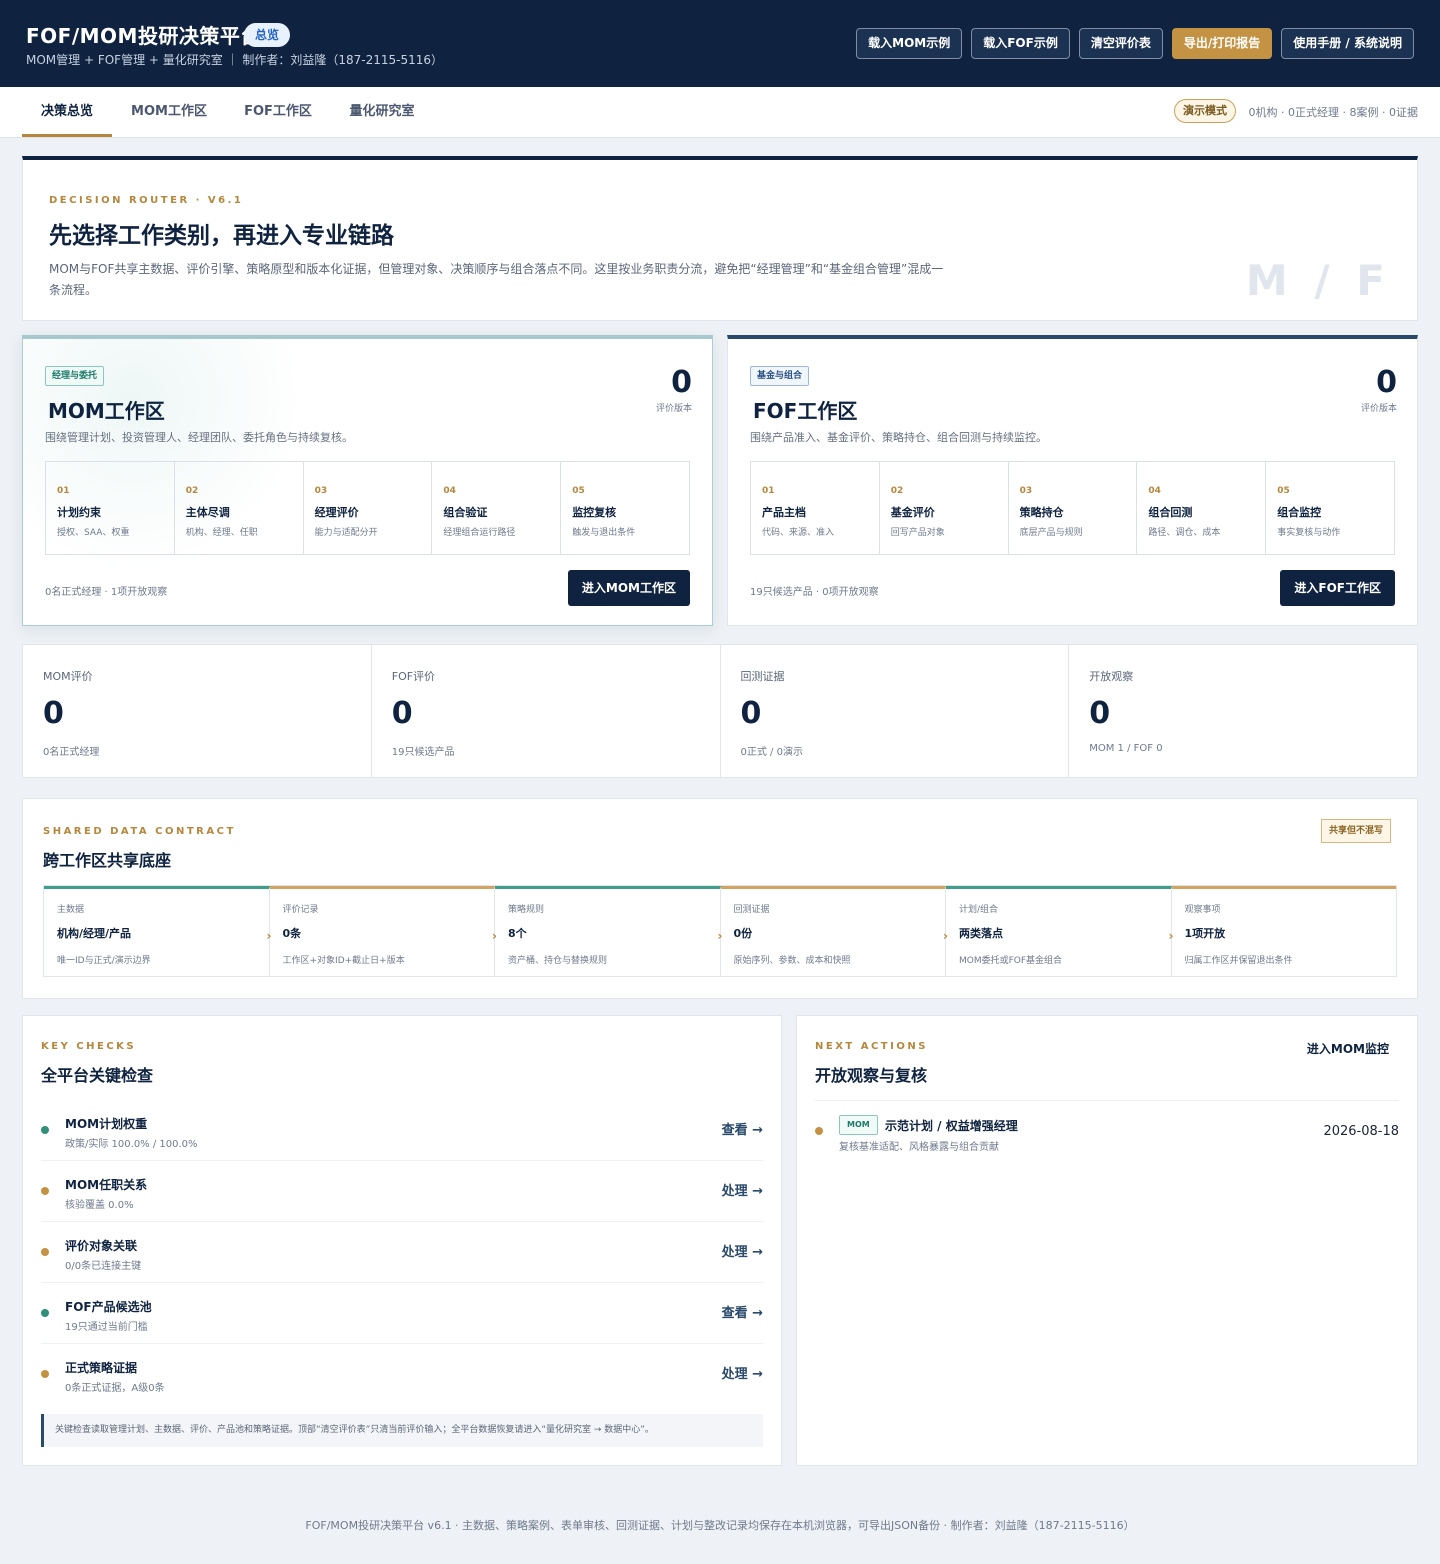  Describe the element at coordinates (63, 491) in the screenshot. I see `step-number: 01` at that location.